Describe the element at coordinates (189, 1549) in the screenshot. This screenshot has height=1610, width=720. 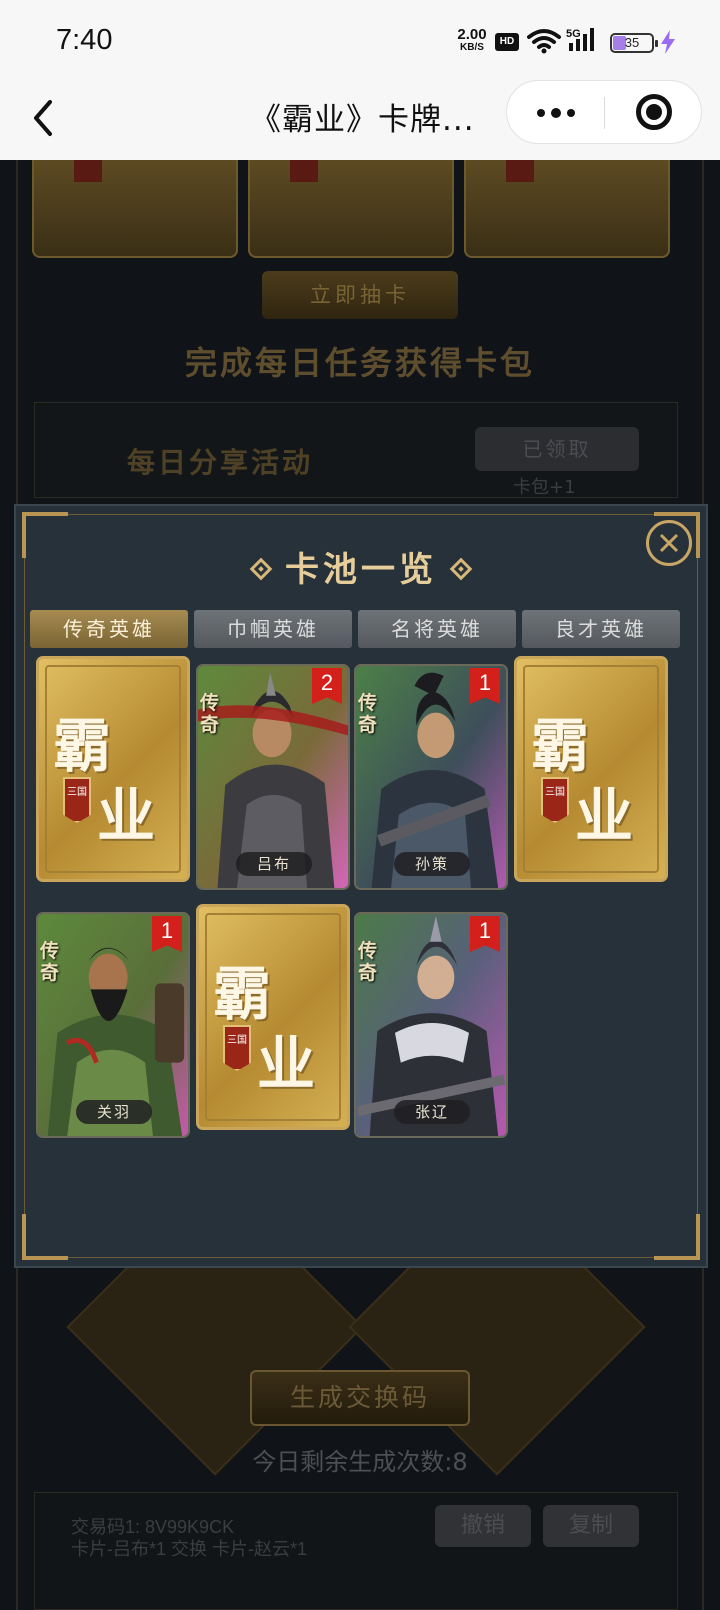
I see `trade-detail: 卡片-吕布*1 交换 卡片-赵云*1` at that location.